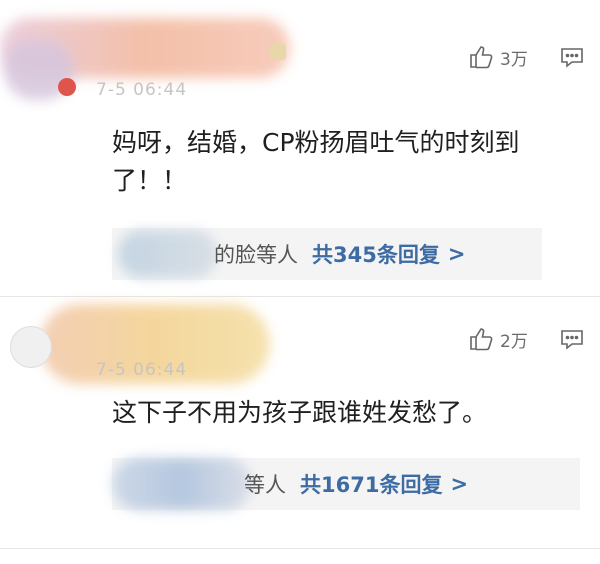 This screenshot has height=564, width=600. What do you see at coordinates (31, 347) in the screenshot?
I see `avatar` at bounding box center [31, 347].